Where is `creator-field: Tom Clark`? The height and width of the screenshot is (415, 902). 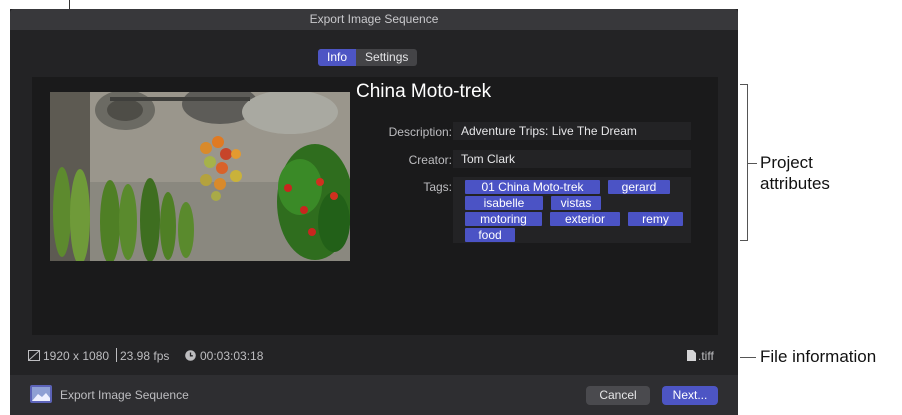 creator-field: Tom Clark is located at coordinates (572, 159).